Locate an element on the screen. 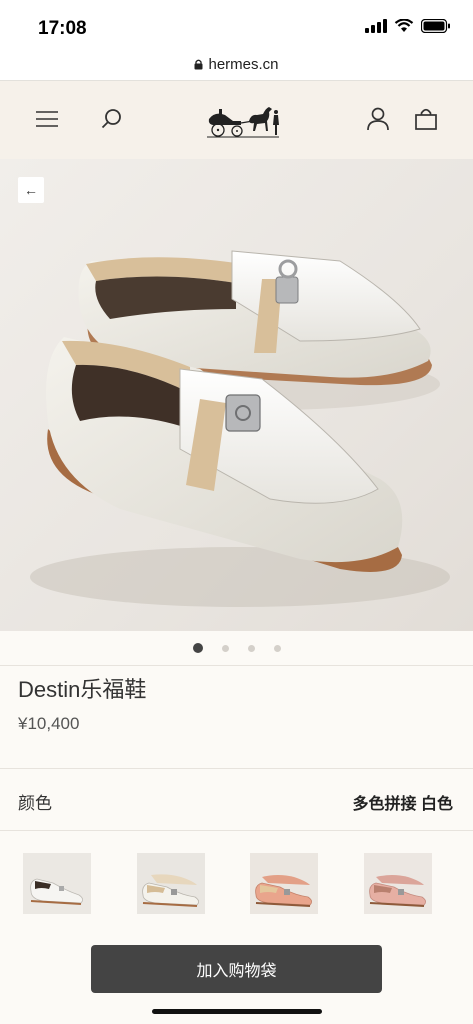  color-variants is located at coordinates (236, 884).